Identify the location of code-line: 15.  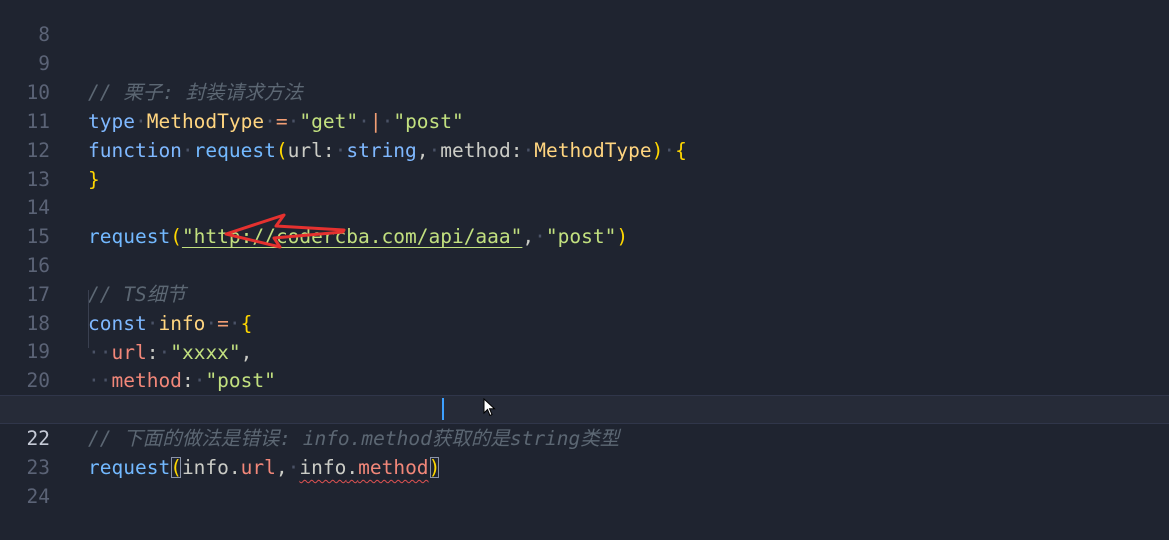
(584, 220).